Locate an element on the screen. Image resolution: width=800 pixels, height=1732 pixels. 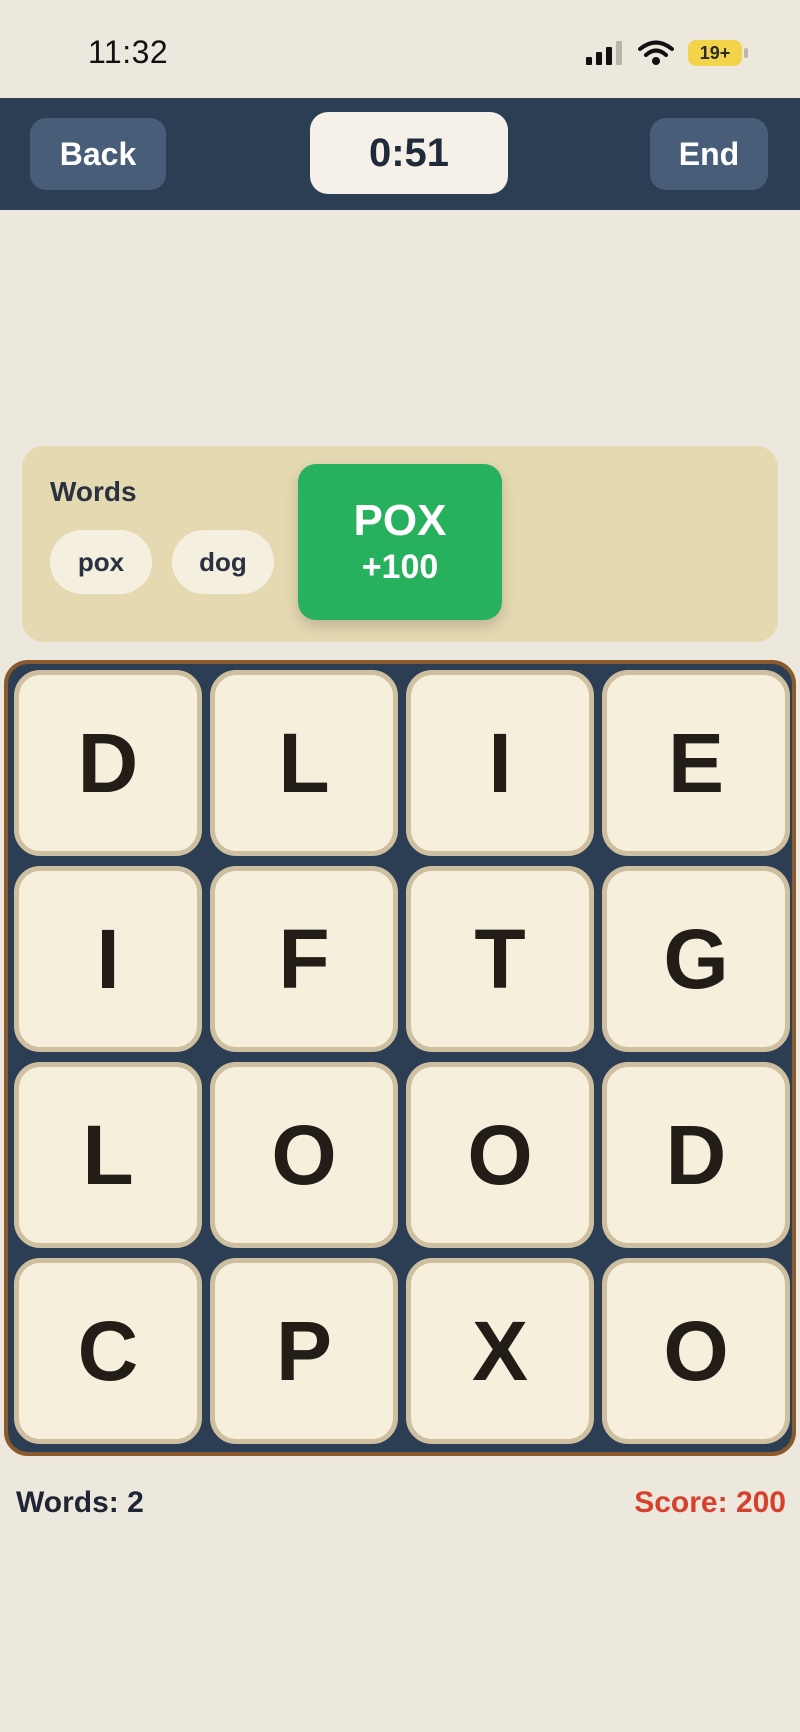
back-button: Back is located at coordinates (98, 154).